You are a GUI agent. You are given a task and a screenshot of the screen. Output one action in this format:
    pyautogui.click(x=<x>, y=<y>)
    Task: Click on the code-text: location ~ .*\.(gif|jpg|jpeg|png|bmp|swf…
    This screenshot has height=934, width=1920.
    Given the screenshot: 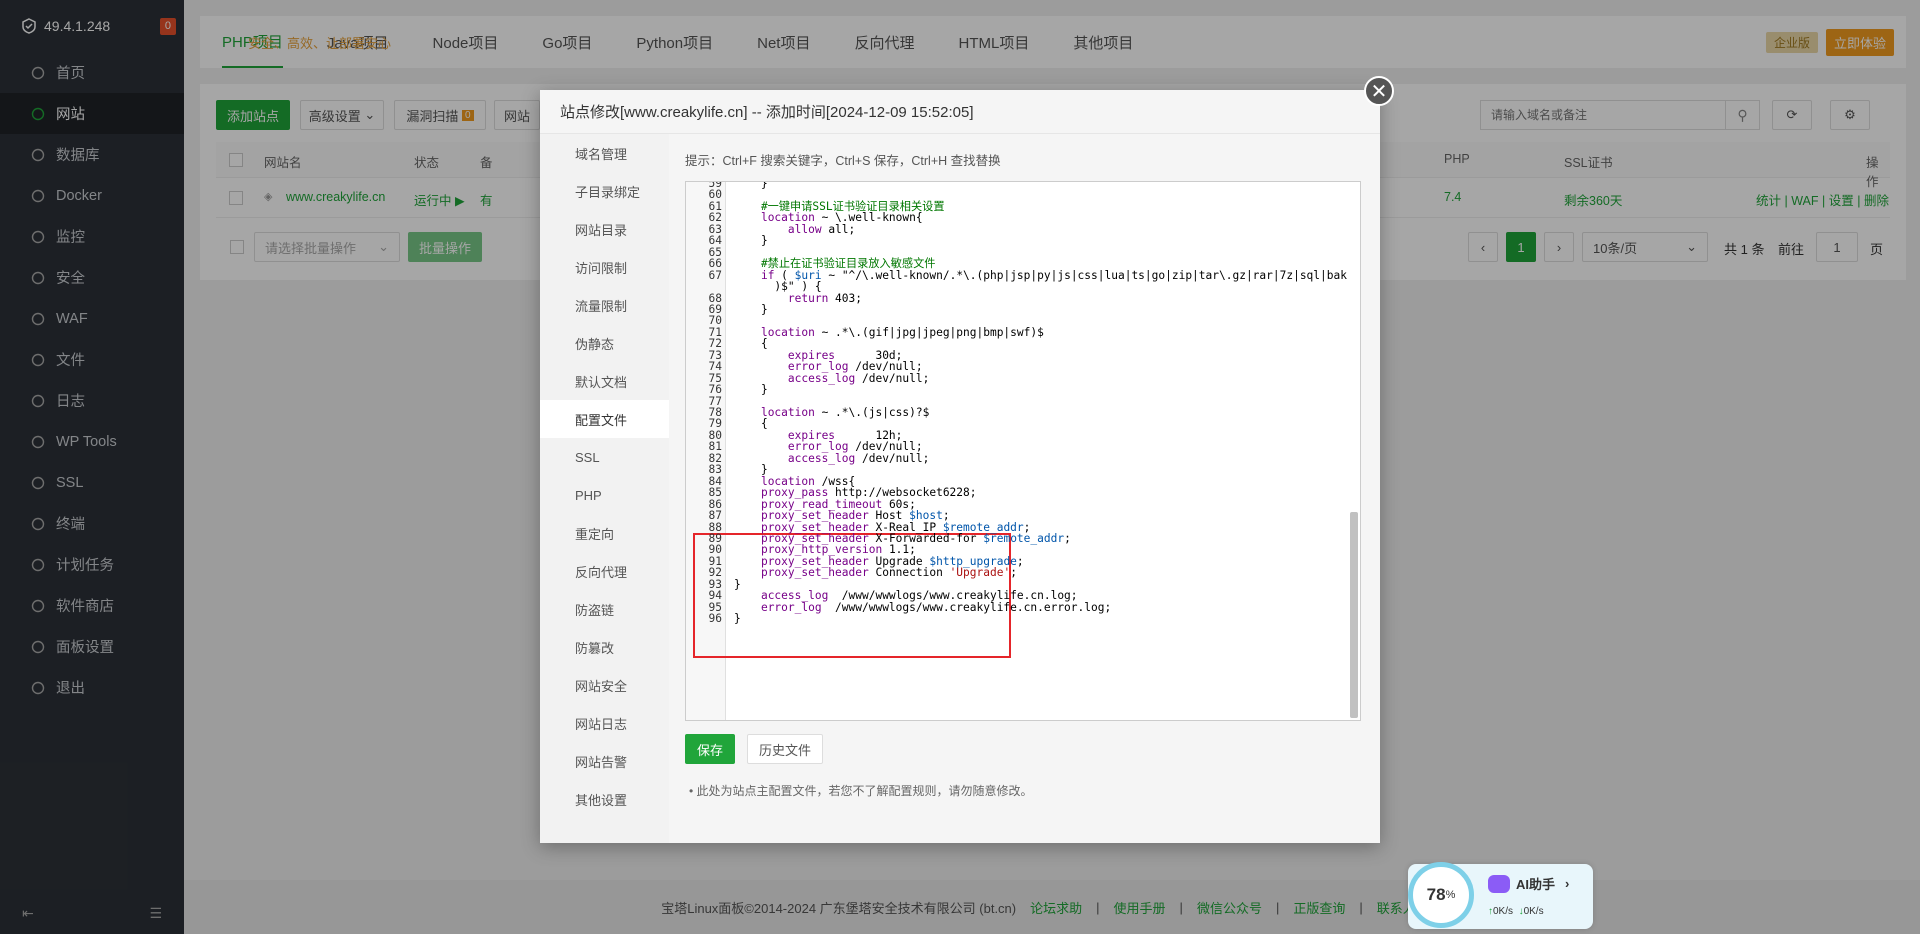 What is the action you would take?
    pyautogui.click(x=902, y=332)
    